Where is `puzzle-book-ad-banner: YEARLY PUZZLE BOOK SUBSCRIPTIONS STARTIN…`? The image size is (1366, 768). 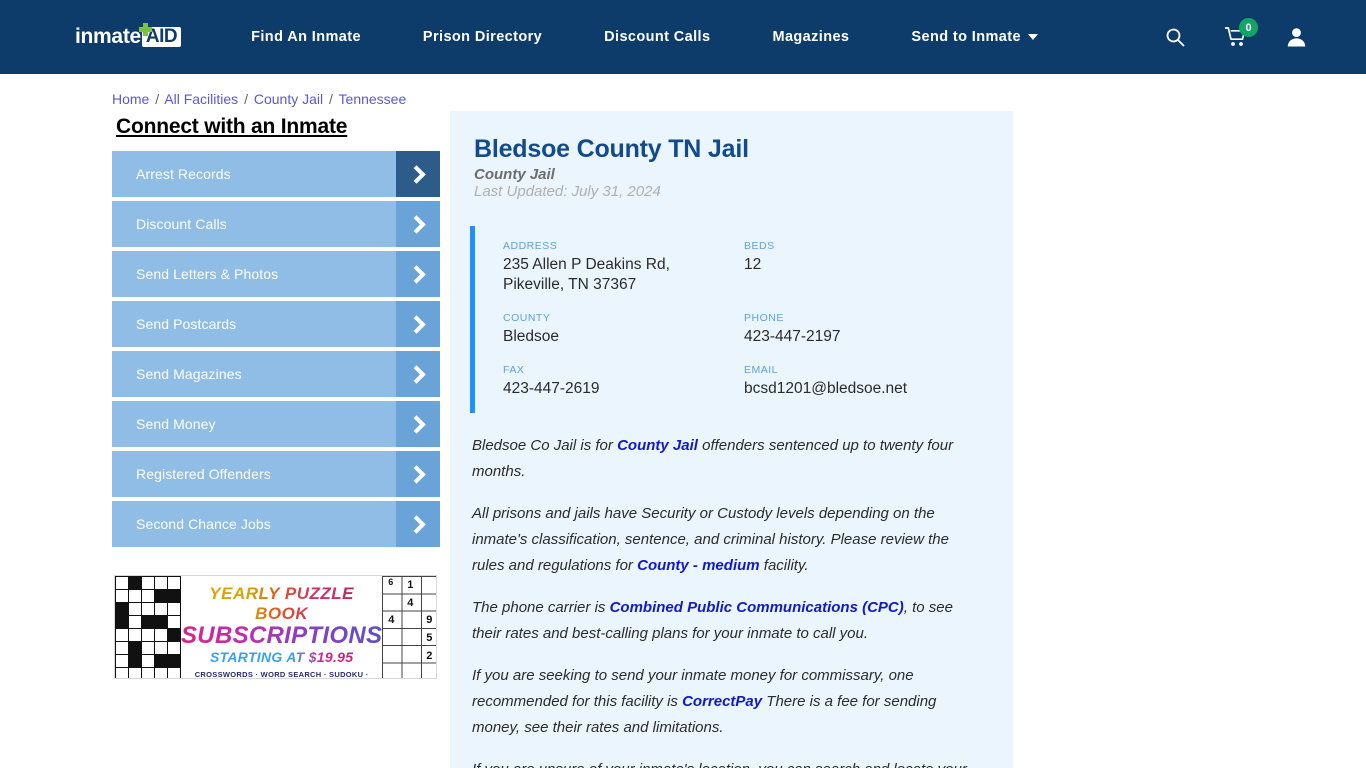
puzzle-book-ad-banner: YEARLY PUZZLE BOOK SUBSCRIPTIONS STARTIN… is located at coordinates (275, 627).